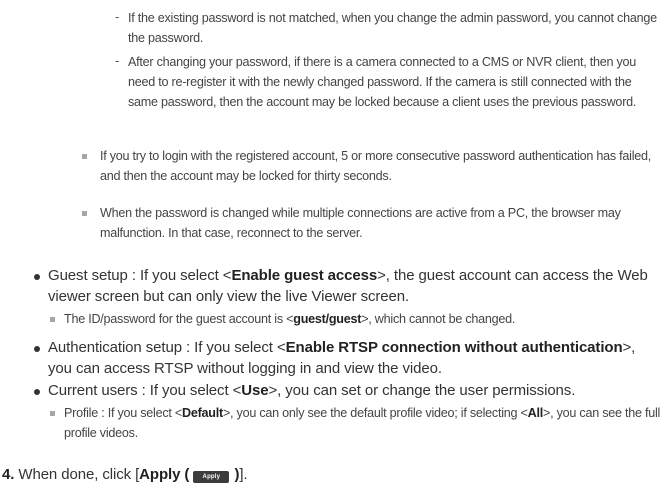 This screenshot has height=494, width=670. What do you see at coordinates (327, 319) in the screenshot?
I see `guest-credentials: guest/guest` at bounding box center [327, 319].